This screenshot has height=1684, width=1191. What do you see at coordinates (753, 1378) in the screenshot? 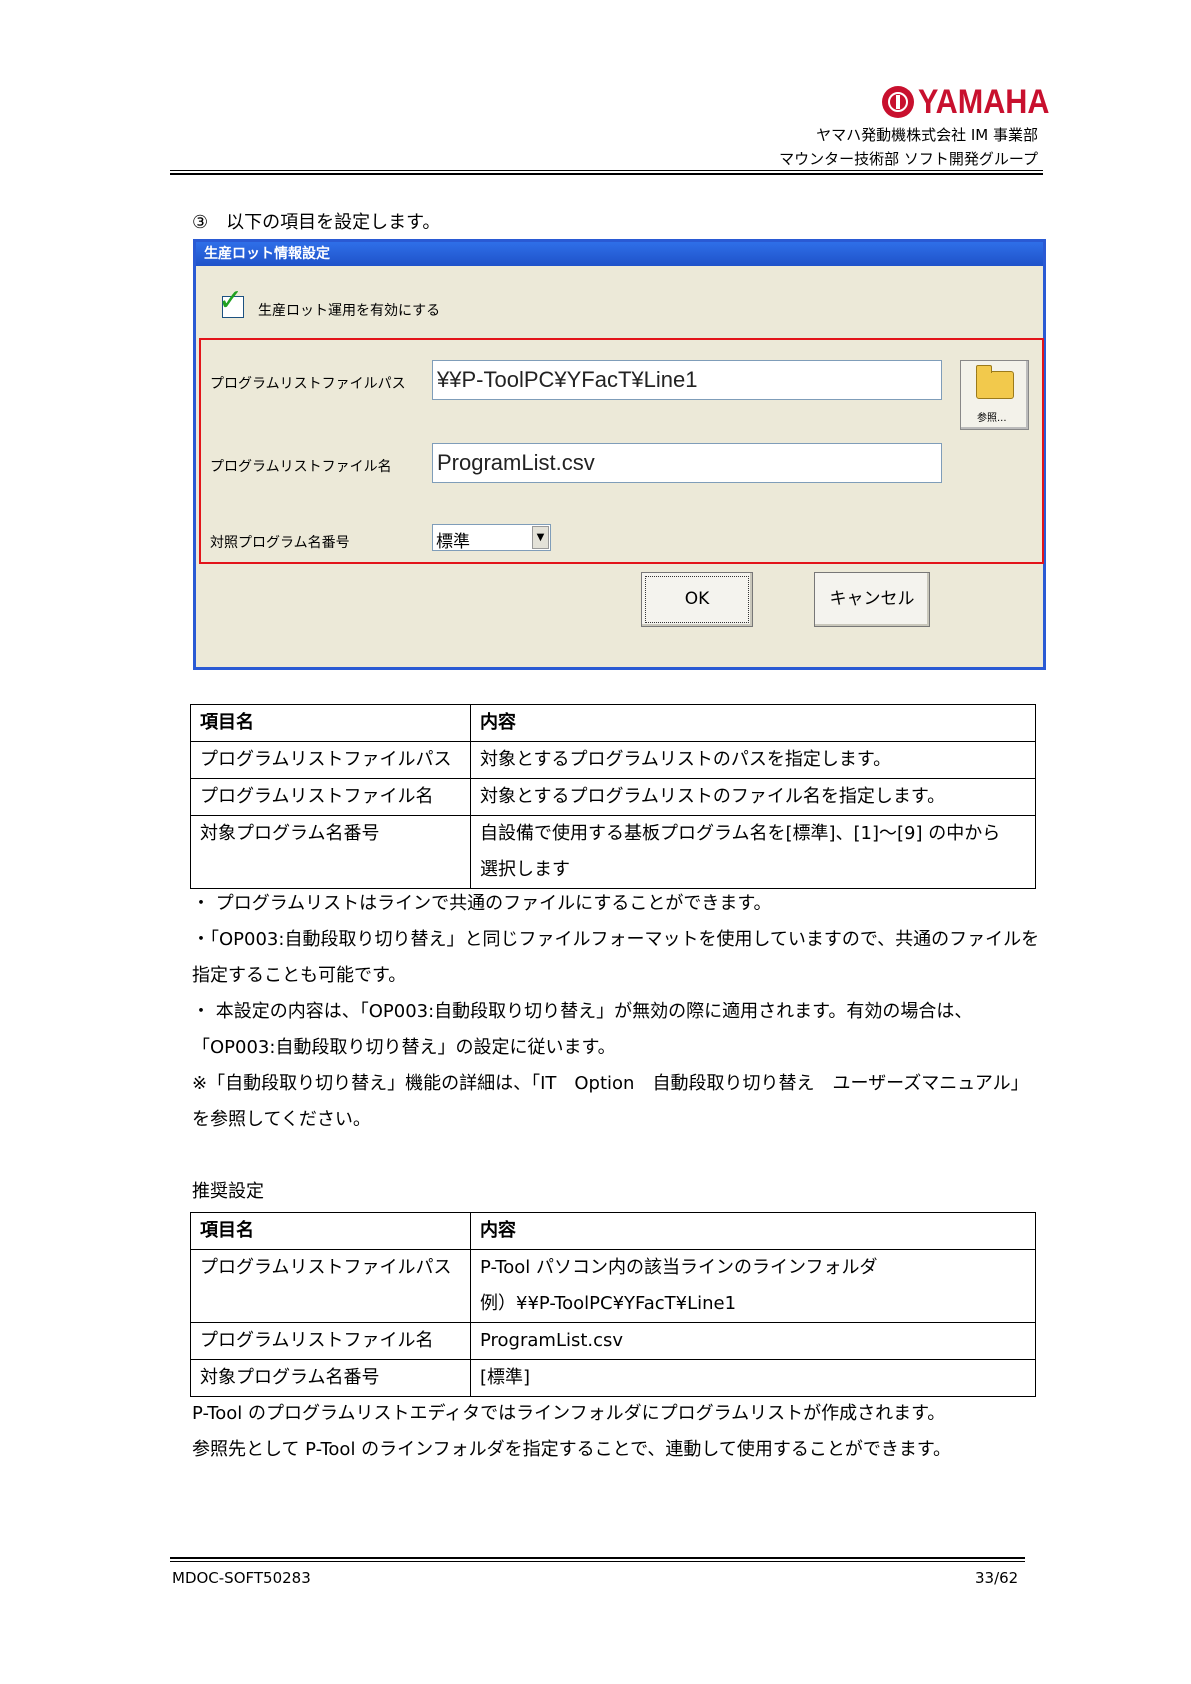
I see `table-cell-content: [標準]` at bounding box center [753, 1378].